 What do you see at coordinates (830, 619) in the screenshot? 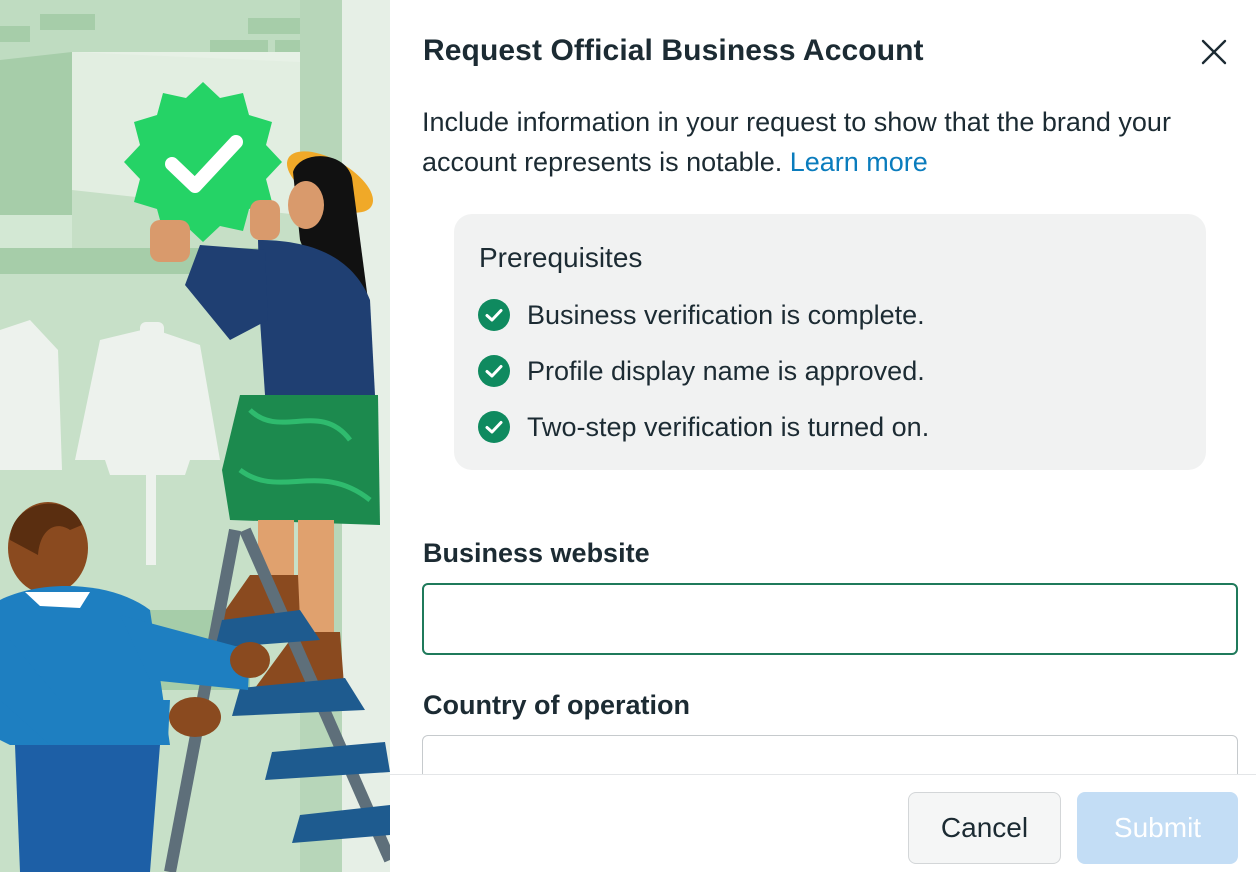
I see `business-website-input` at bounding box center [830, 619].